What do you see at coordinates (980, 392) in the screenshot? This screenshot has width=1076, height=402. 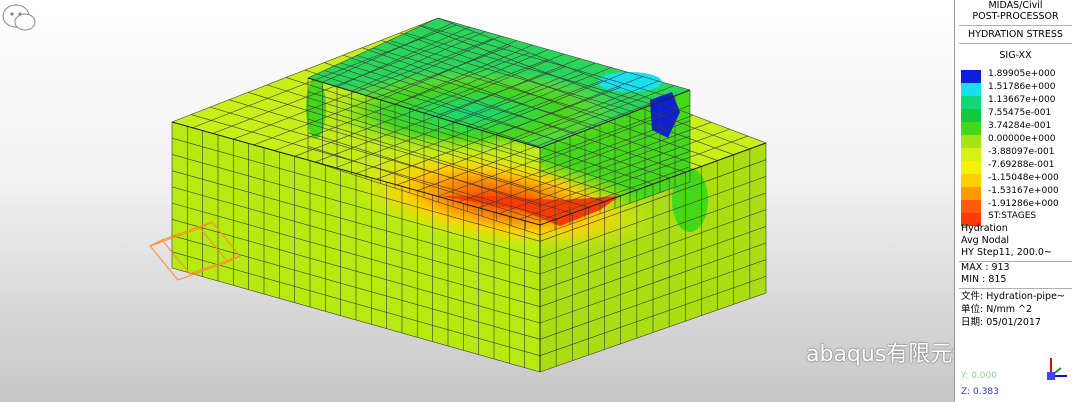 I see `z-coord: Z: 0.383` at bounding box center [980, 392].